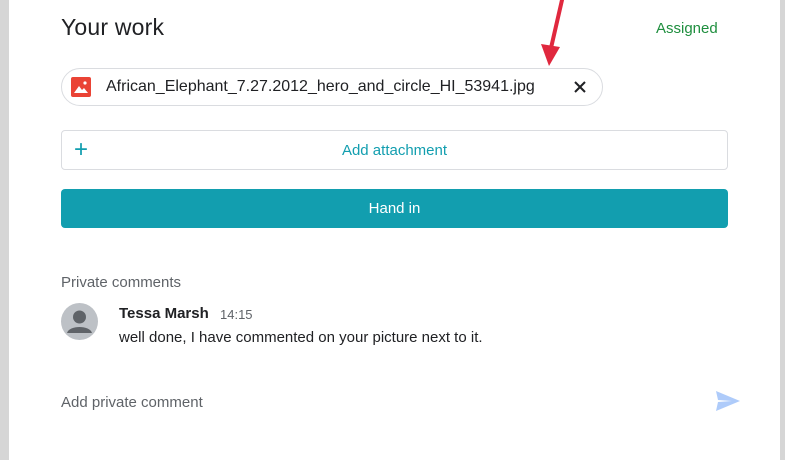  I want to click on add-attachment-button: + Add attachment, so click(394, 150).